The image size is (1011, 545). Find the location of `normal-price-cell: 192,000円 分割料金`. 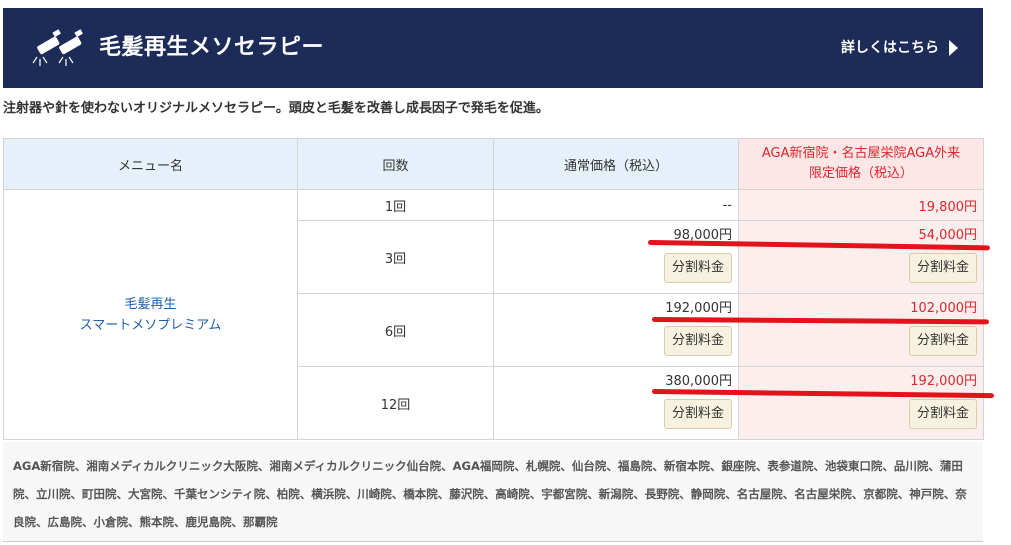

normal-price-cell: 192,000円 分割料金 is located at coordinates (616, 330).